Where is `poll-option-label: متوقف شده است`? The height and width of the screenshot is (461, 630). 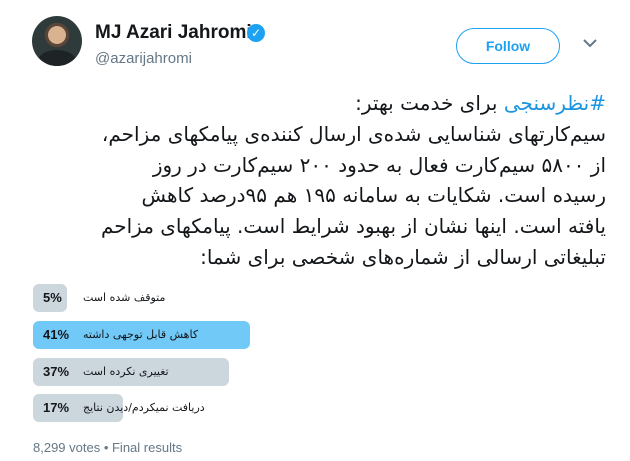 poll-option-label: متوقف شده است is located at coordinates (124, 297).